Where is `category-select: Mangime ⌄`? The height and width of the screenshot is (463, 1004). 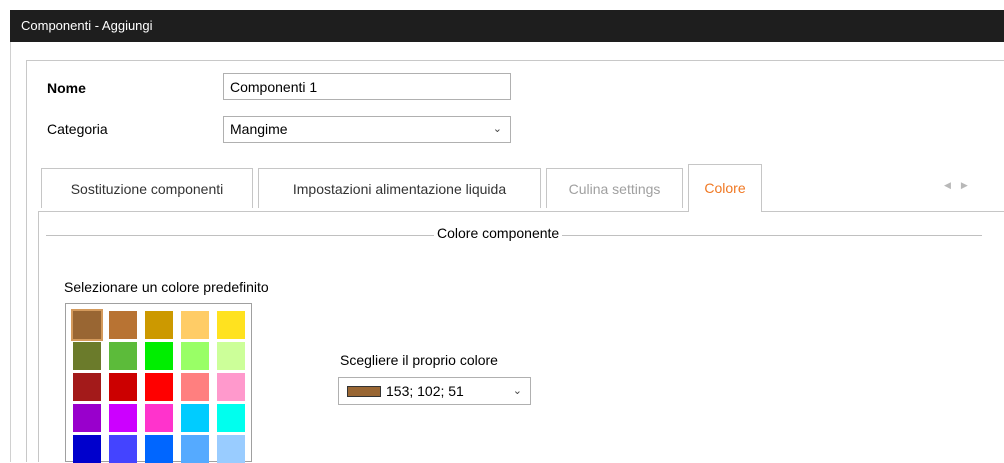
category-select: Mangime ⌄ is located at coordinates (367, 129).